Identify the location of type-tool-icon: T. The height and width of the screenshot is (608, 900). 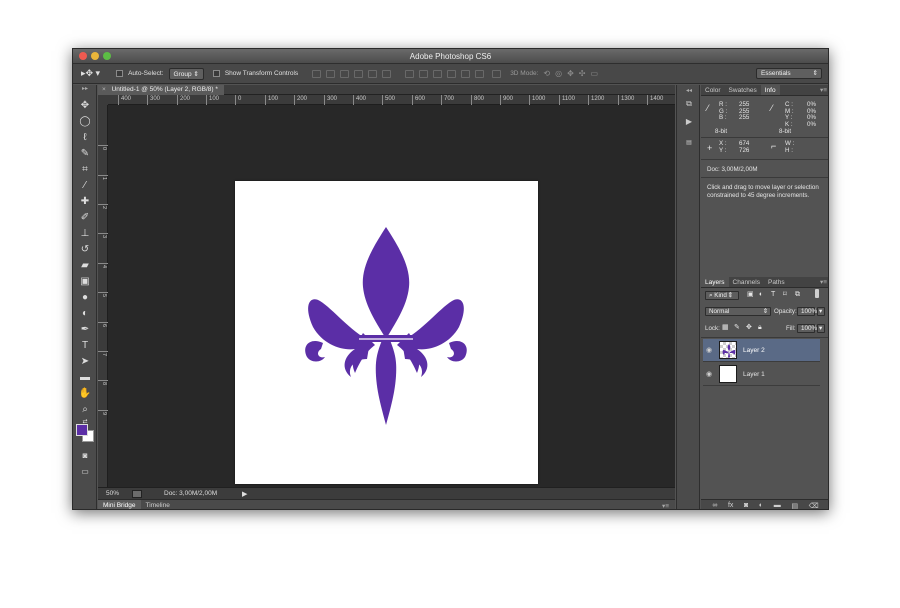
(85, 346).